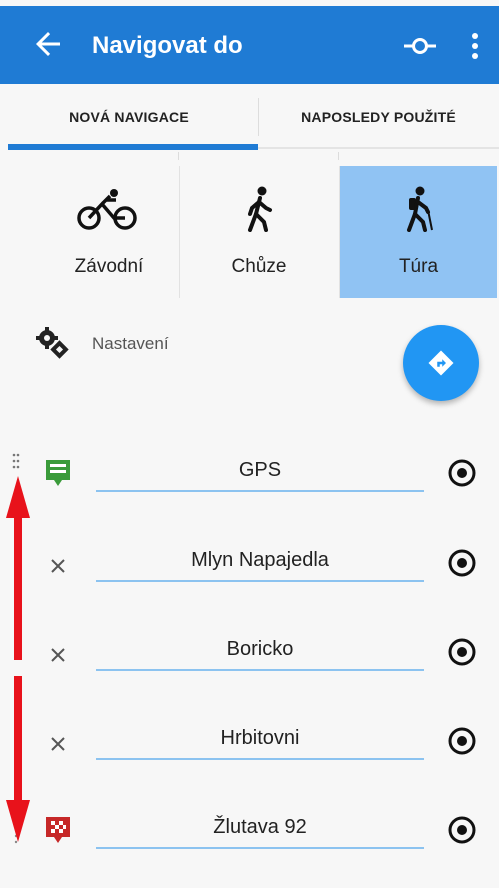  Describe the element at coordinates (259, 266) in the screenshot. I see `mode-label: Chůze` at that location.